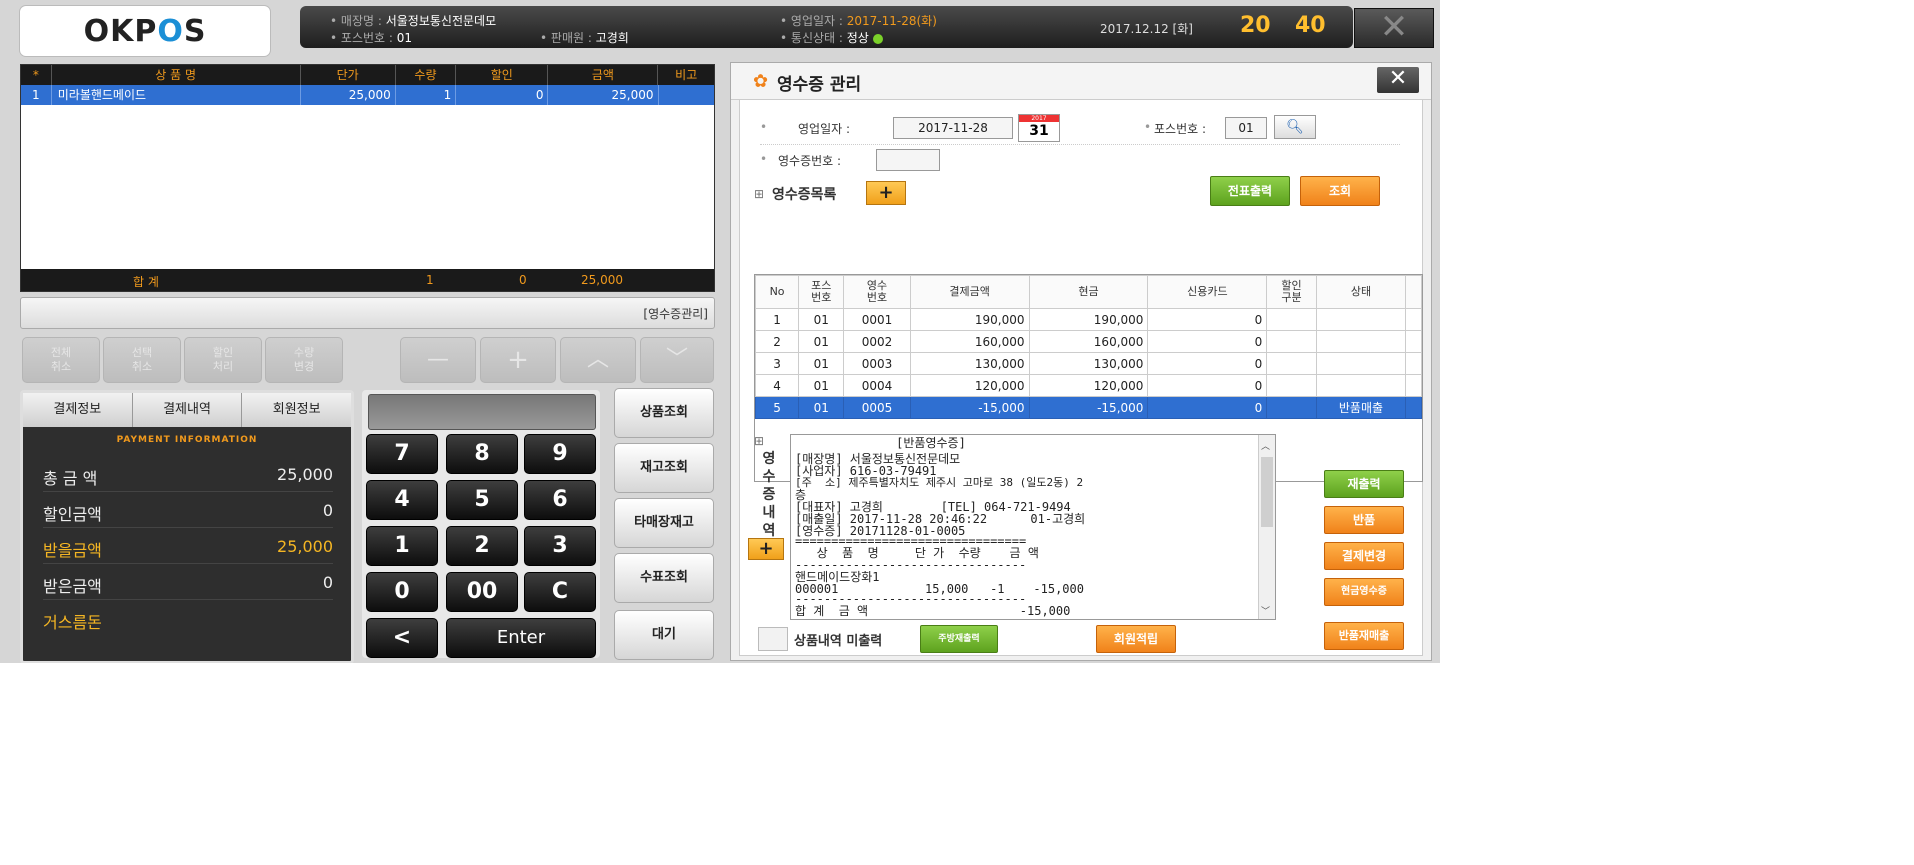 The height and width of the screenshot is (865, 1914). Describe the element at coordinates (664, 635) in the screenshot. I see `hold-button: 대기` at that location.